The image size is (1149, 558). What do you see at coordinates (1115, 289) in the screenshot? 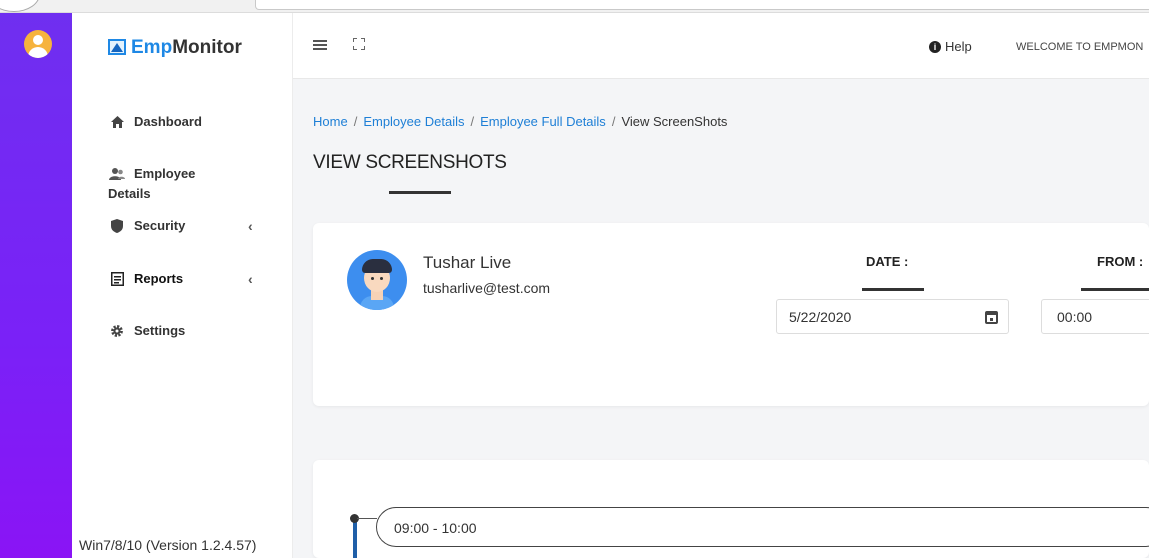
I see `from-label-underline` at bounding box center [1115, 289].